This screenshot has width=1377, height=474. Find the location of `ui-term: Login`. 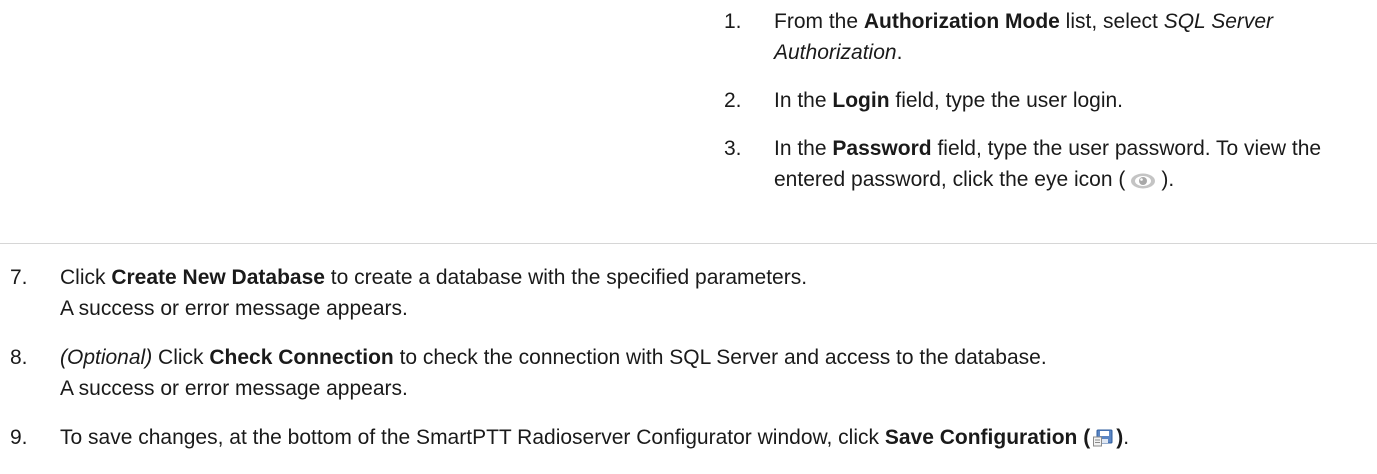

ui-term: Login is located at coordinates (861, 100).